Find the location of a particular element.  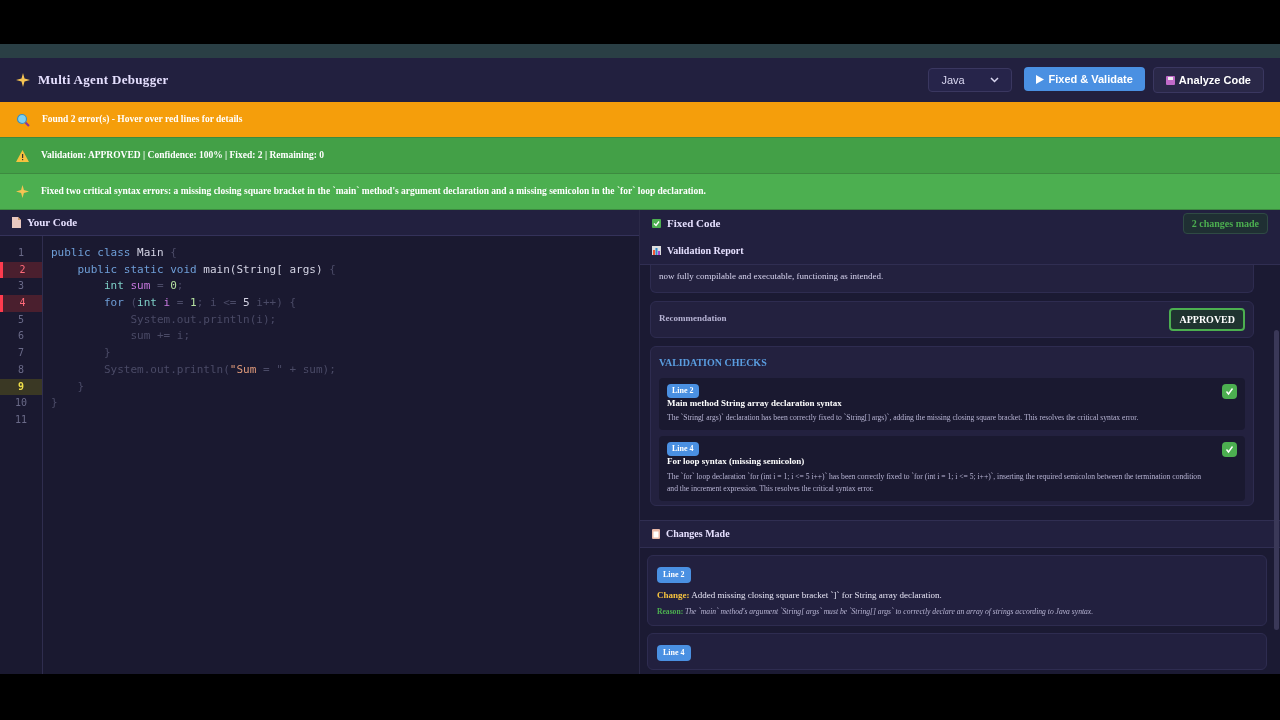

document-icon is located at coordinates (16, 222).